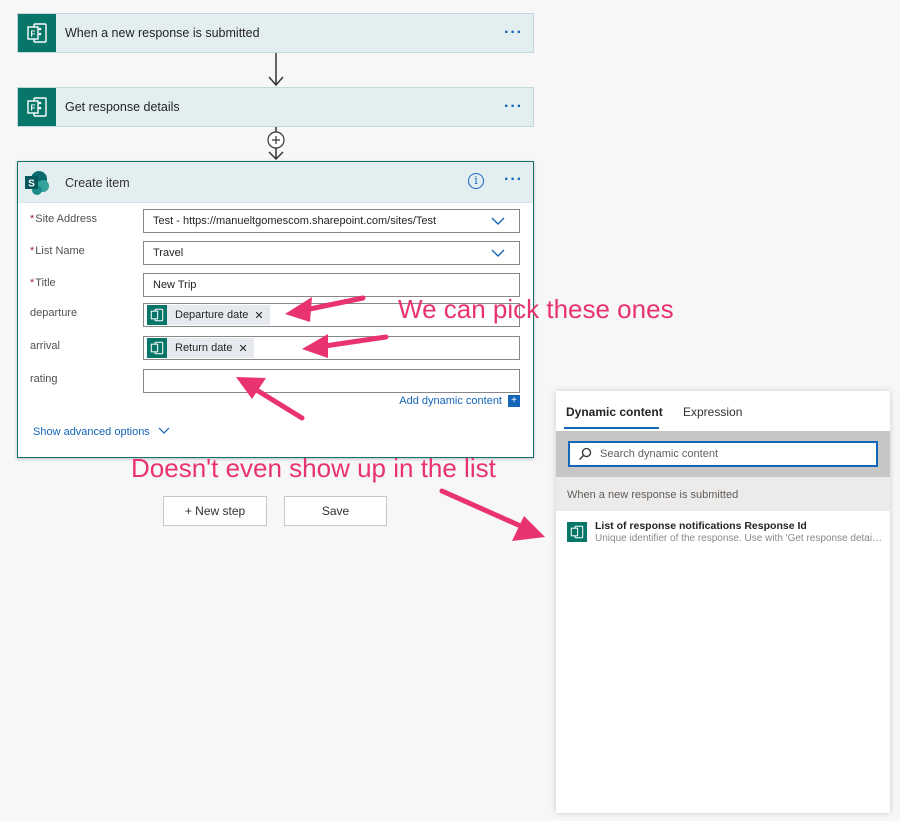 This screenshot has height=821, width=900. I want to click on annotation-arrow, so click(492, 514).